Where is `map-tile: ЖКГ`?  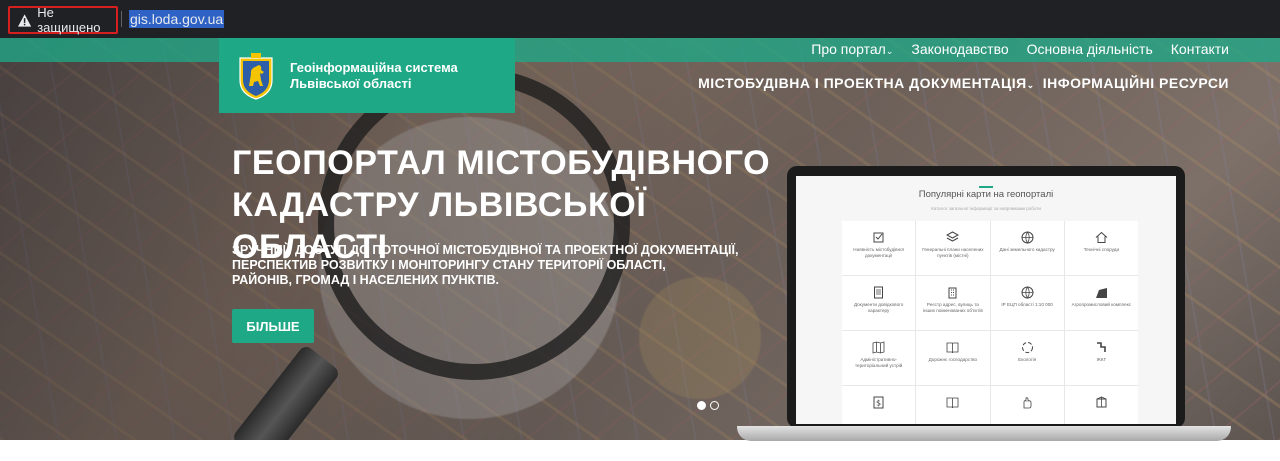
map-tile: ЖКГ is located at coordinates (1101, 358).